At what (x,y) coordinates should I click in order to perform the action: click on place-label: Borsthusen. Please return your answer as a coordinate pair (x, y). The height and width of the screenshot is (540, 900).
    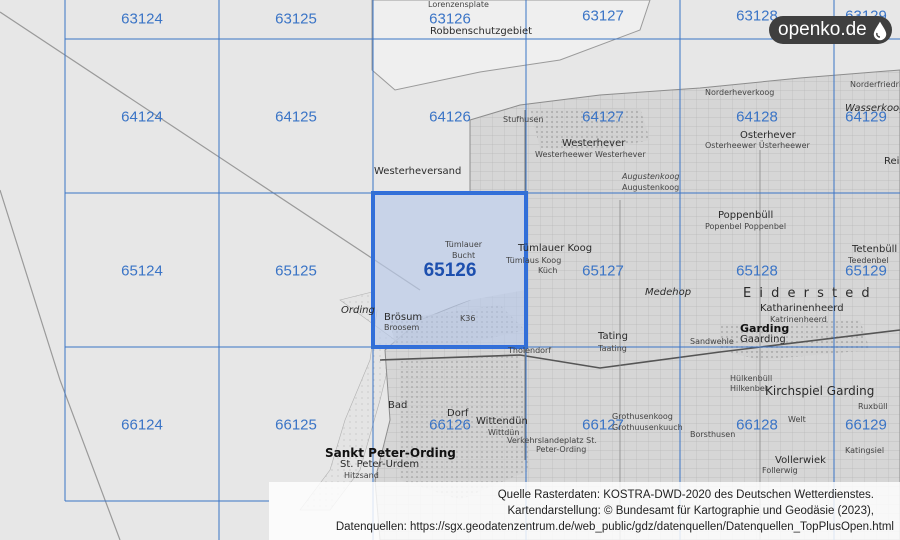
    Looking at the image, I should click on (713, 434).